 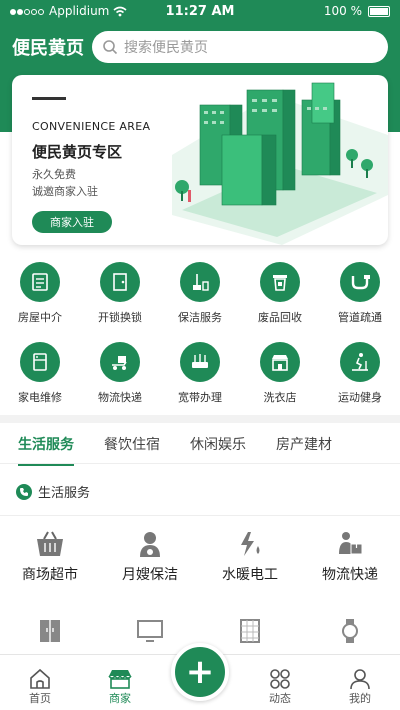 I want to click on tab-dining-lodging: 餐饮住宿, so click(x=132, y=444).